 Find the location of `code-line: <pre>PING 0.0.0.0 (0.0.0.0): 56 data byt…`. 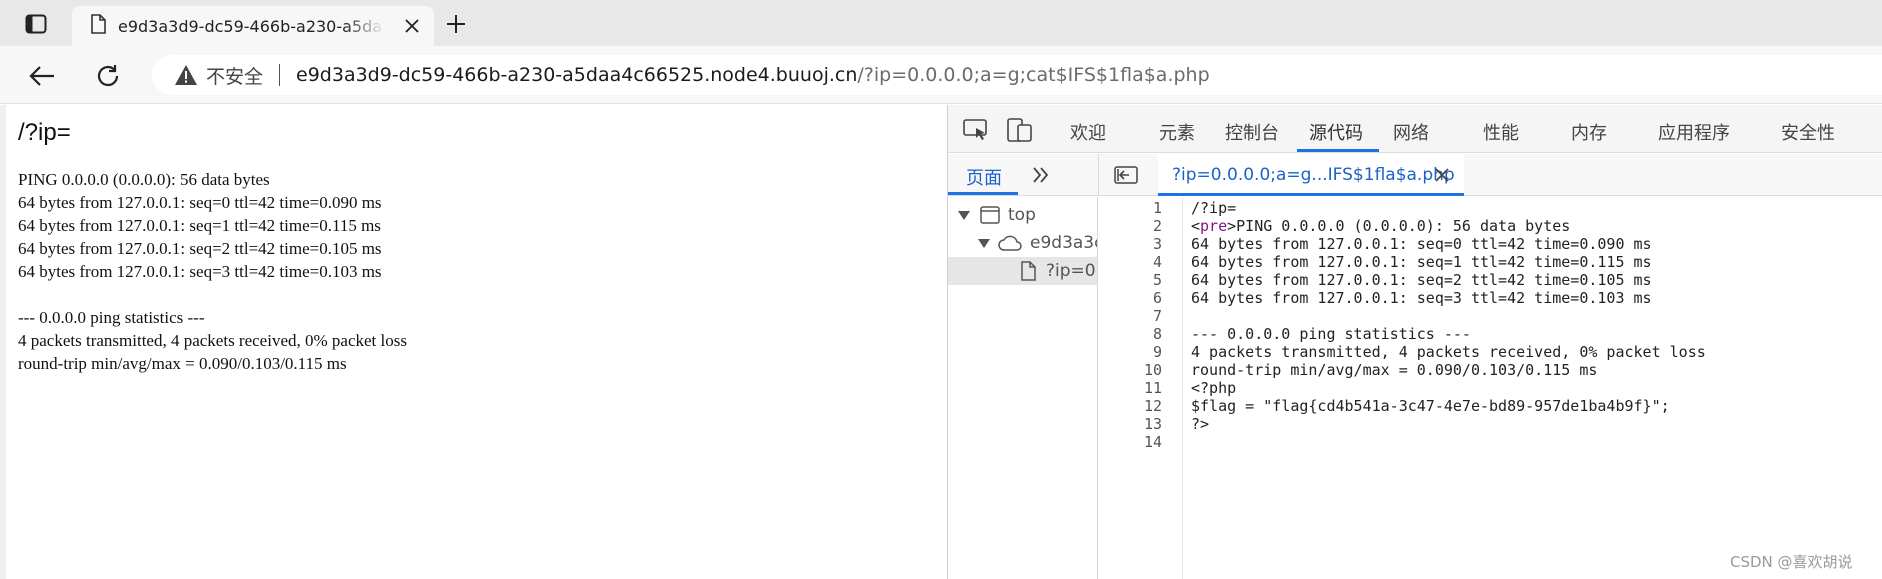

code-line: <pre>PING 0.0.0.0 (0.0.0.0): 56 data byt… is located at coordinates (1381, 226).